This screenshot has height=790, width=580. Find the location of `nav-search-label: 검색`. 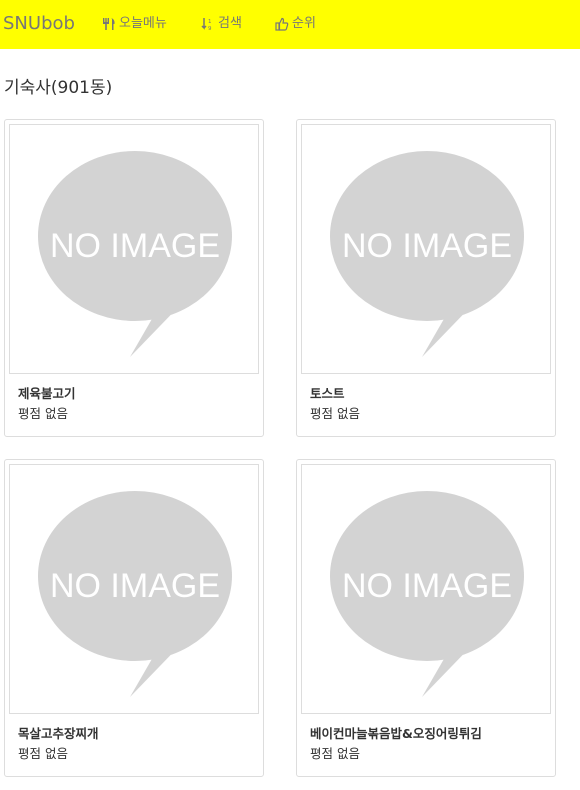

nav-search-label: 검색 is located at coordinates (230, 23).